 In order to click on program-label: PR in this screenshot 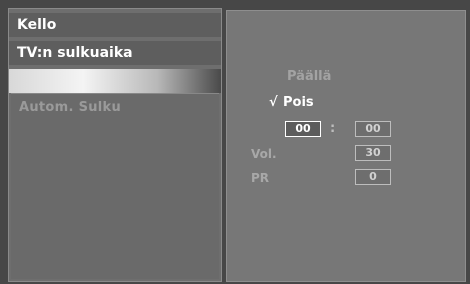, I will do `click(260, 178)`.